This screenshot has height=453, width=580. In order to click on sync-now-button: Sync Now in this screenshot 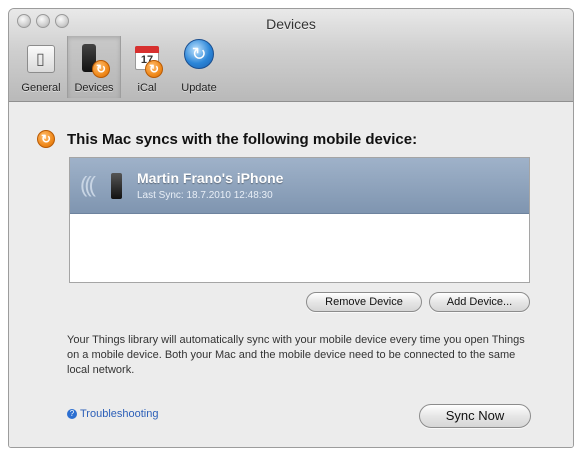, I will do `click(475, 416)`.